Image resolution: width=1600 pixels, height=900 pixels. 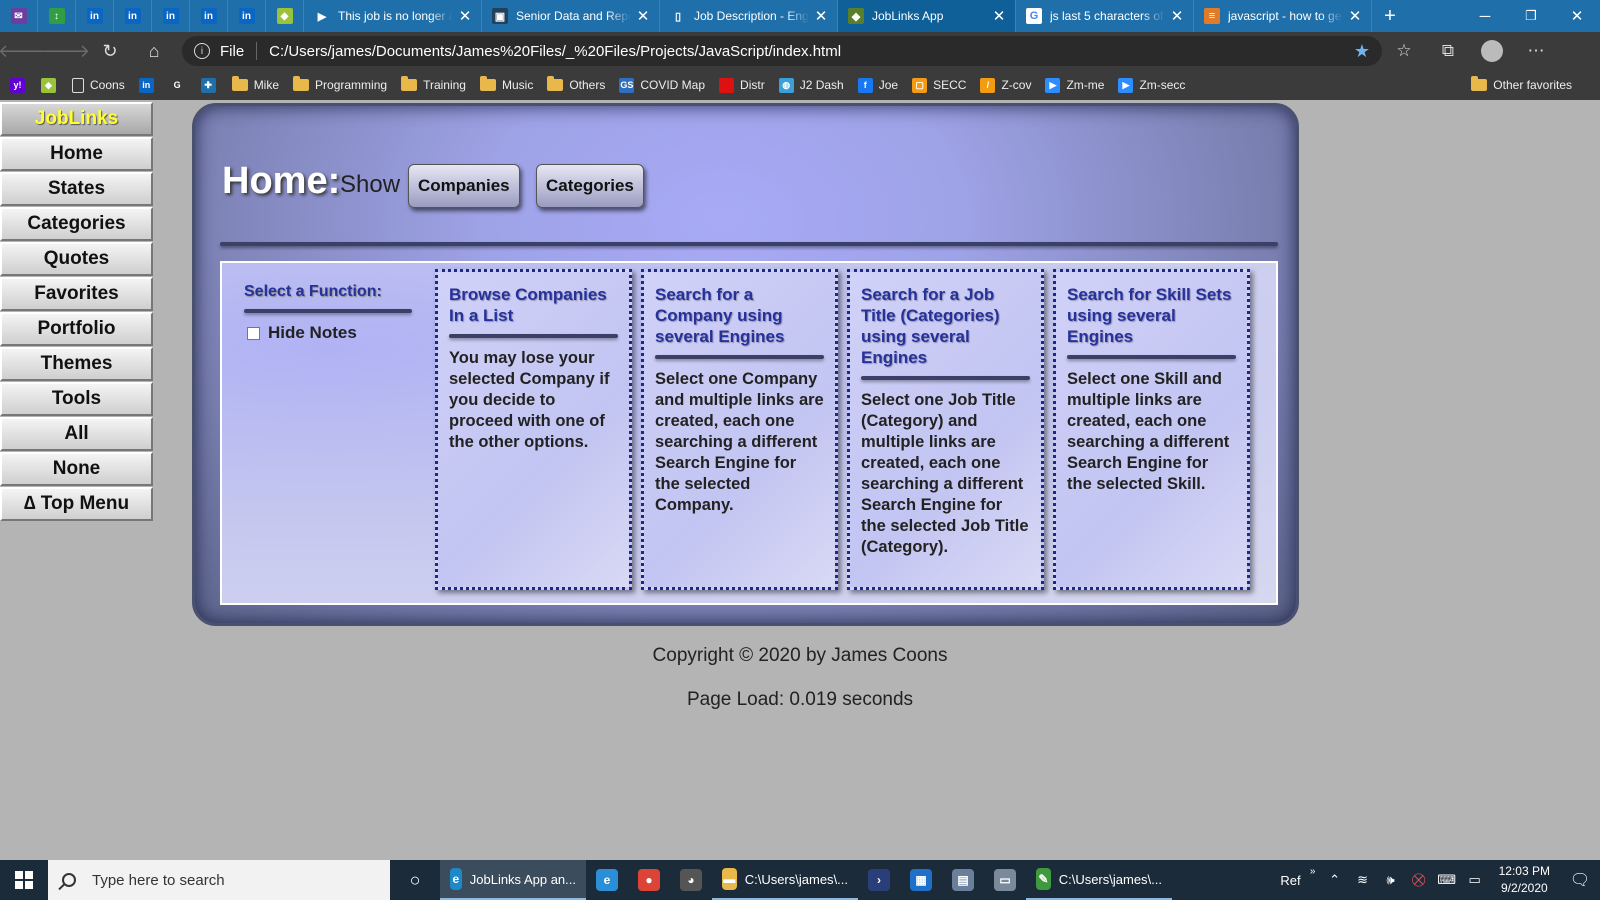 I want to click on favorites-icon: ☆, so click(x=1404, y=51).